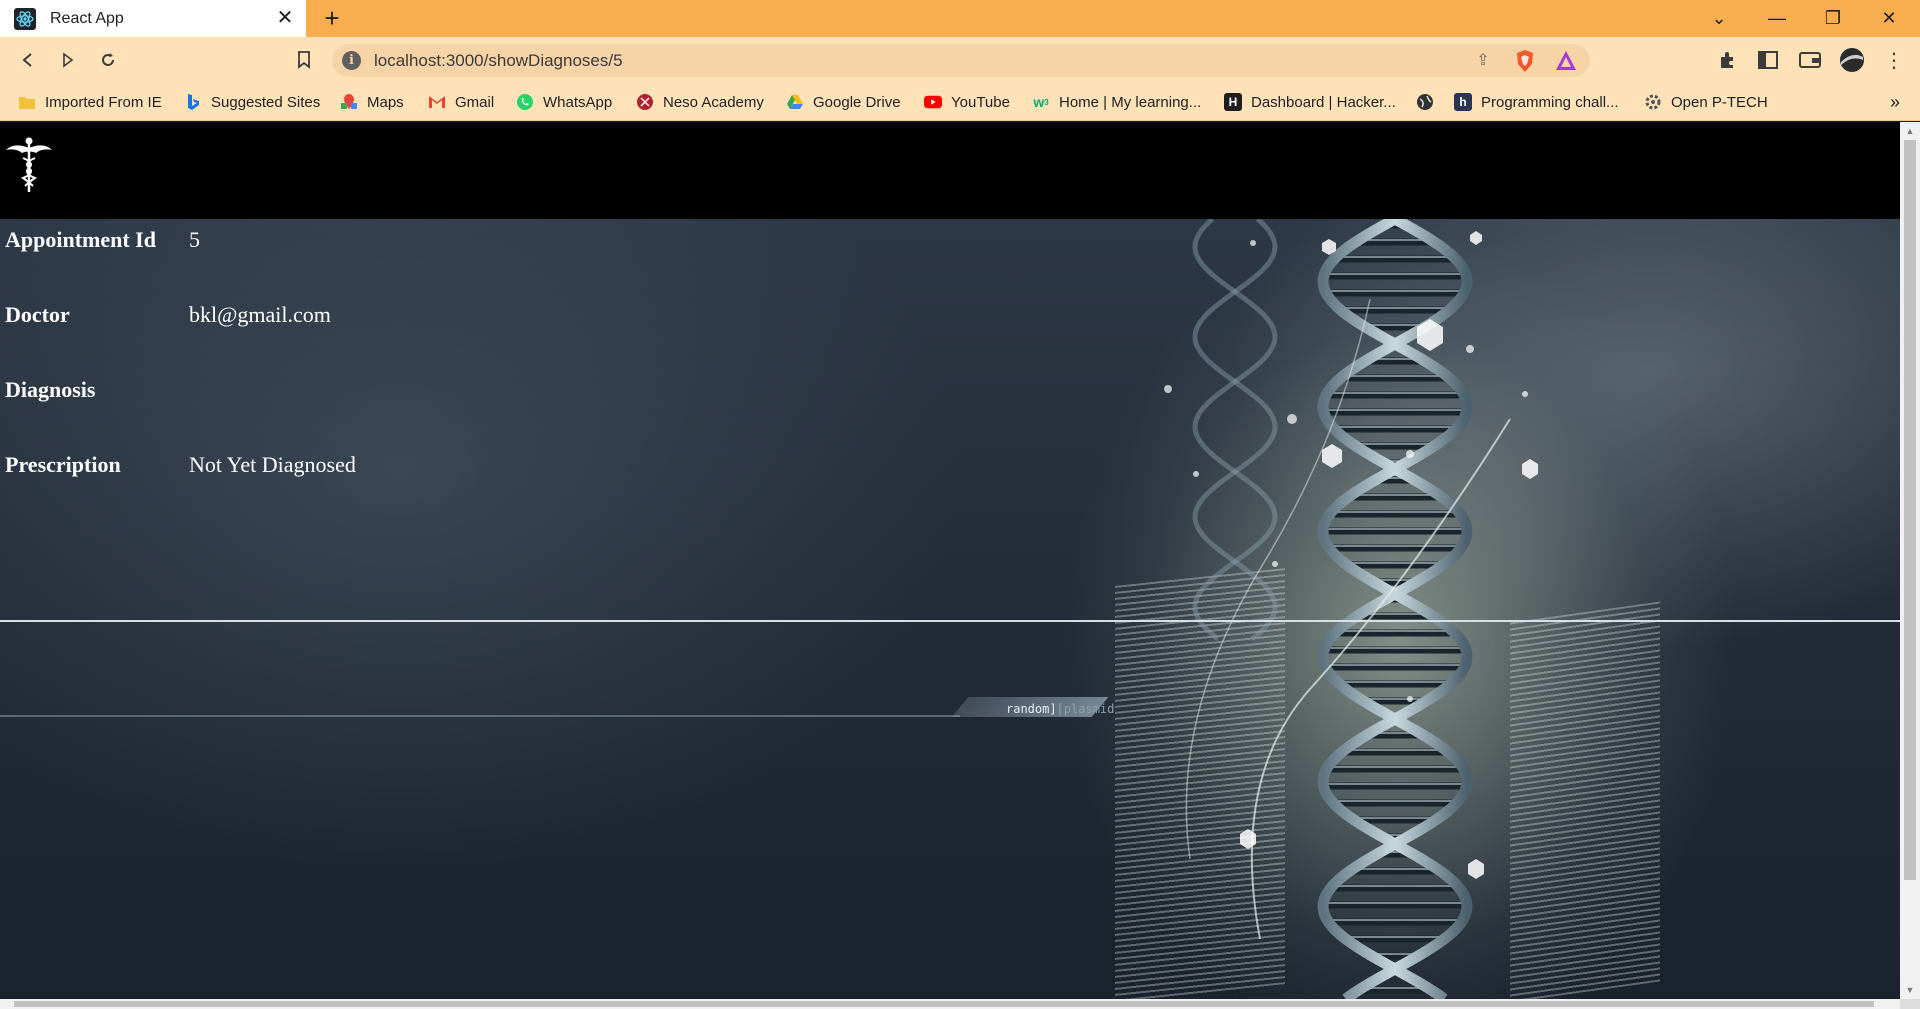 Image resolution: width=1920 pixels, height=1009 pixels. I want to click on forward-icon, so click(68, 60).